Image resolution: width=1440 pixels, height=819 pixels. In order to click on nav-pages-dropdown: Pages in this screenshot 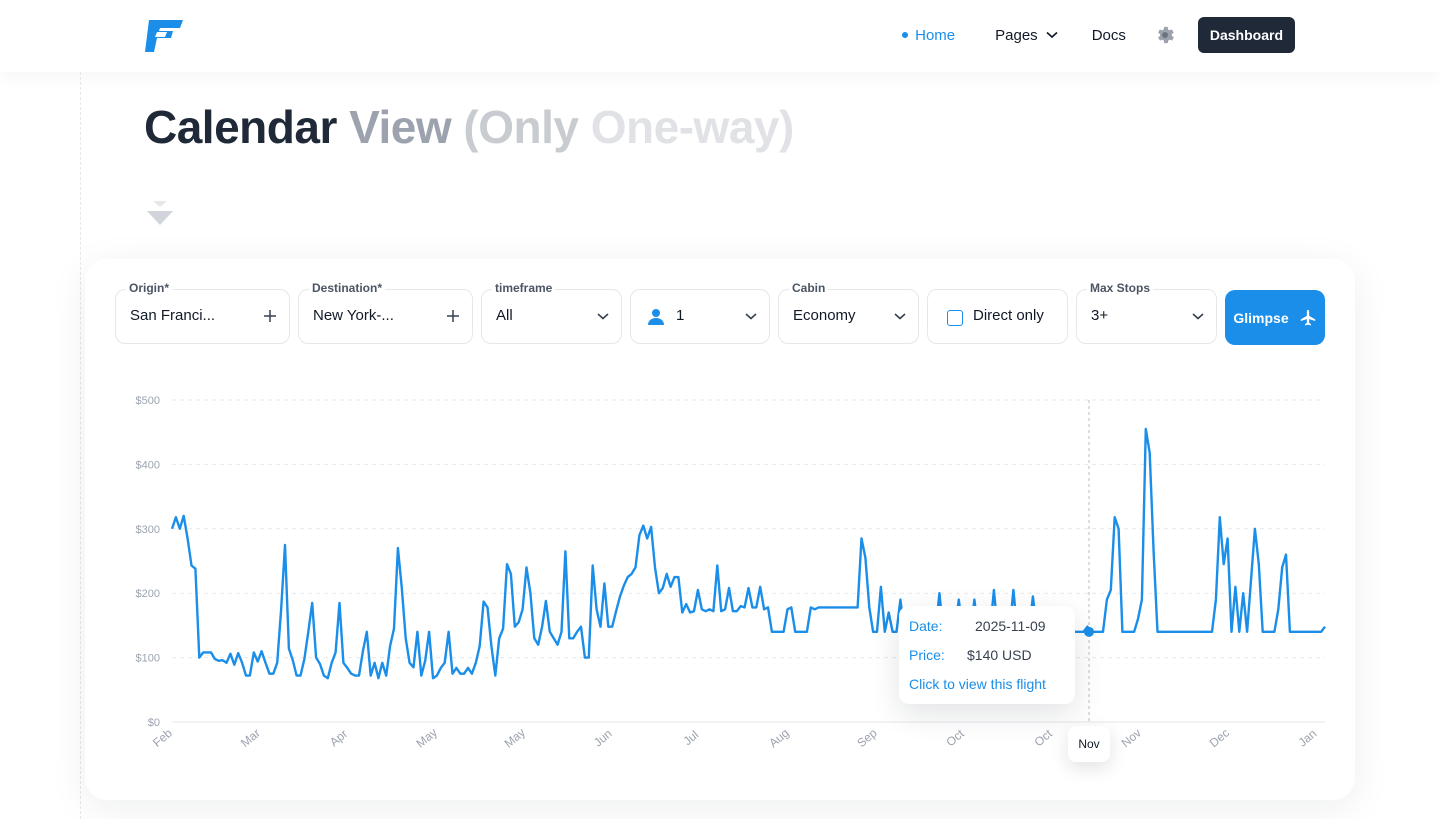, I will do `click(1026, 35)`.